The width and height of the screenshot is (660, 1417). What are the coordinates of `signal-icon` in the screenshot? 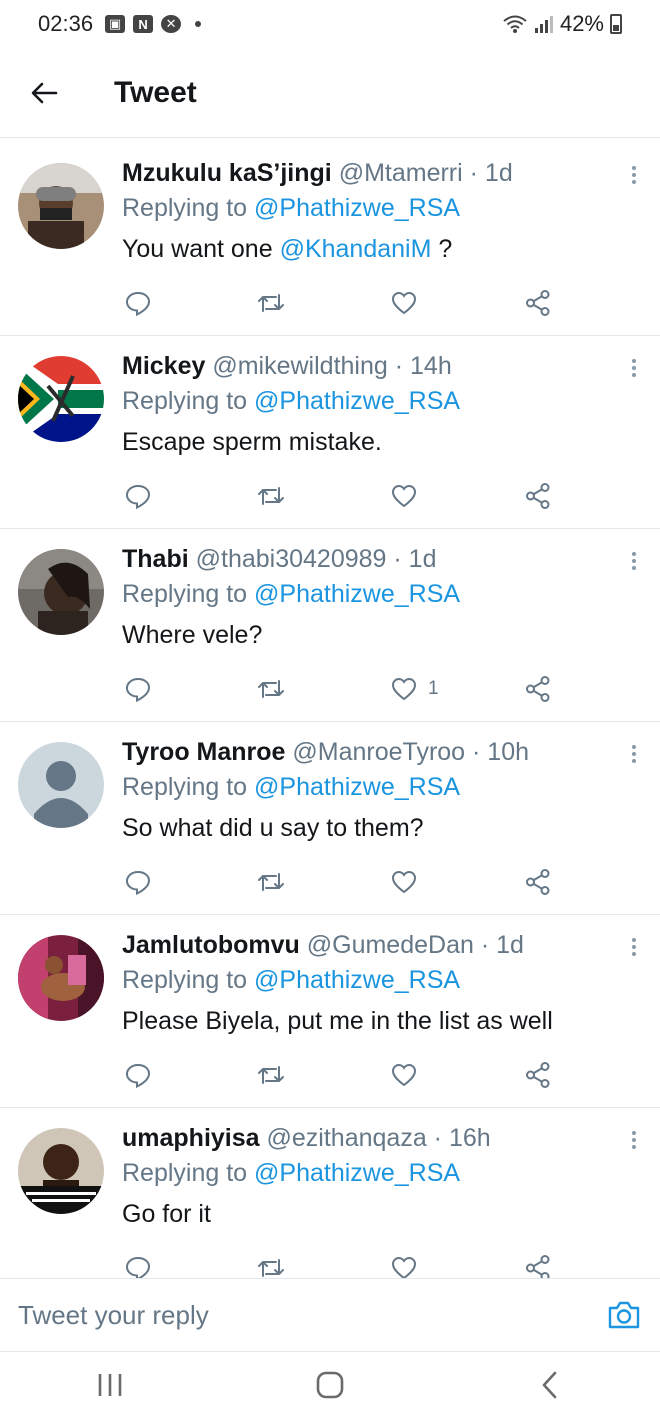 It's located at (543, 24).